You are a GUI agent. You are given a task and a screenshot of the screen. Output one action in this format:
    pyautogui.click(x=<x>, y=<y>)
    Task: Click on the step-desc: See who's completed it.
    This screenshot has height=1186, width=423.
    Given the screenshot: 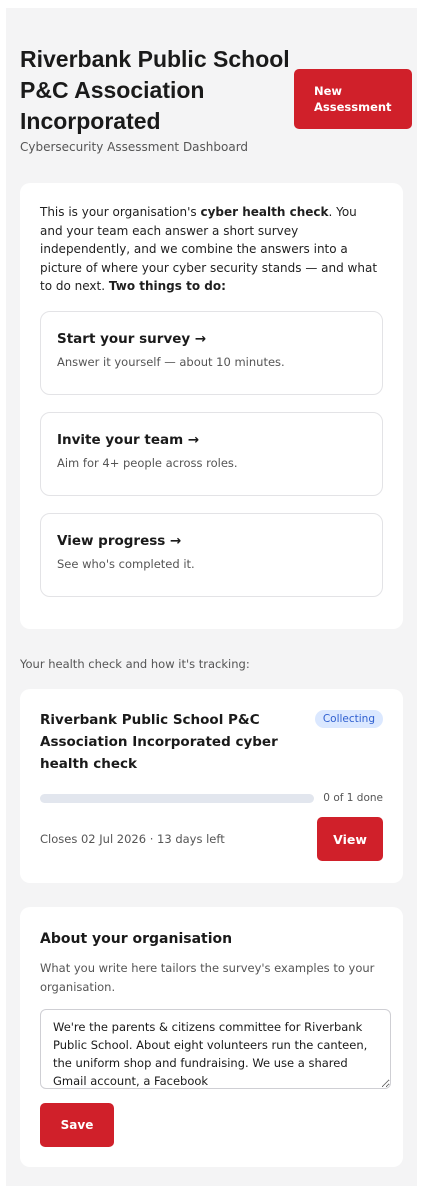 What is the action you would take?
    pyautogui.click(x=126, y=563)
    